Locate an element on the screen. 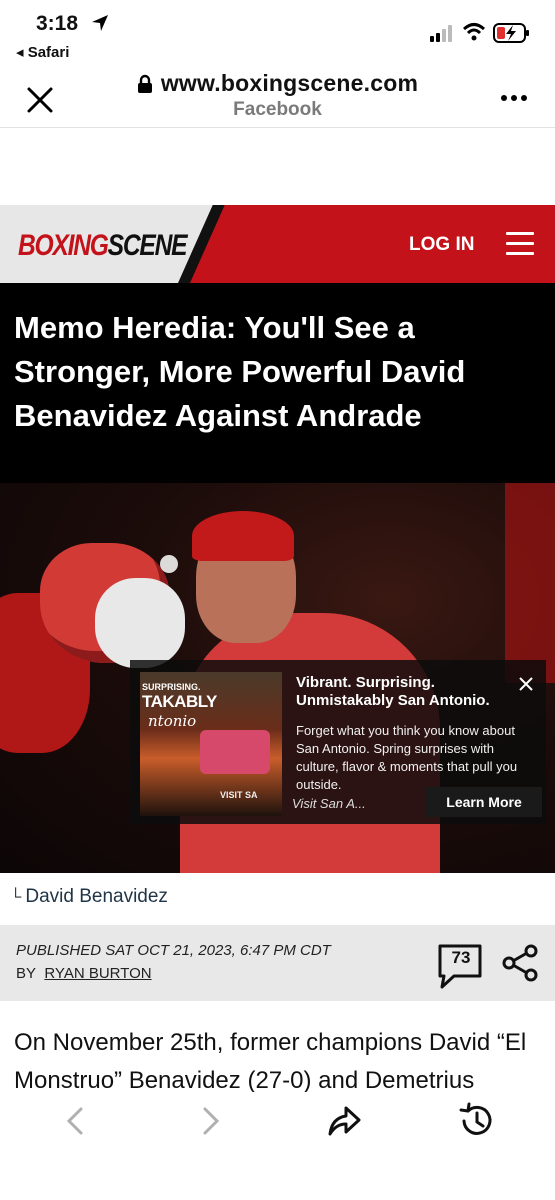 This screenshot has width=555, height=1200. author-link: RYAN BURTON is located at coordinates (97, 973).